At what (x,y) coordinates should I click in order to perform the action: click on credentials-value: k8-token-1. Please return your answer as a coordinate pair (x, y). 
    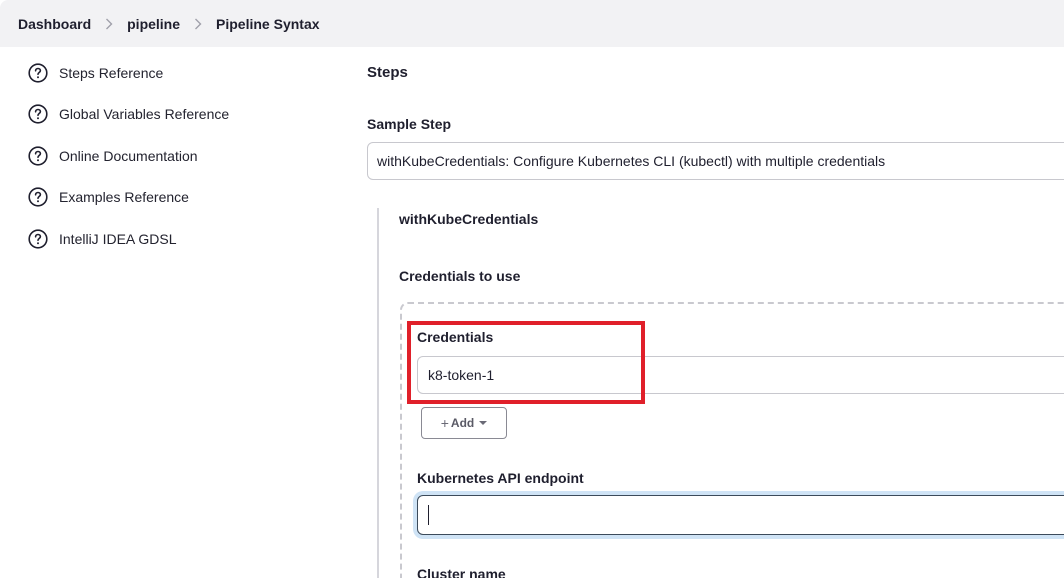
    Looking at the image, I should click on (461, 375).